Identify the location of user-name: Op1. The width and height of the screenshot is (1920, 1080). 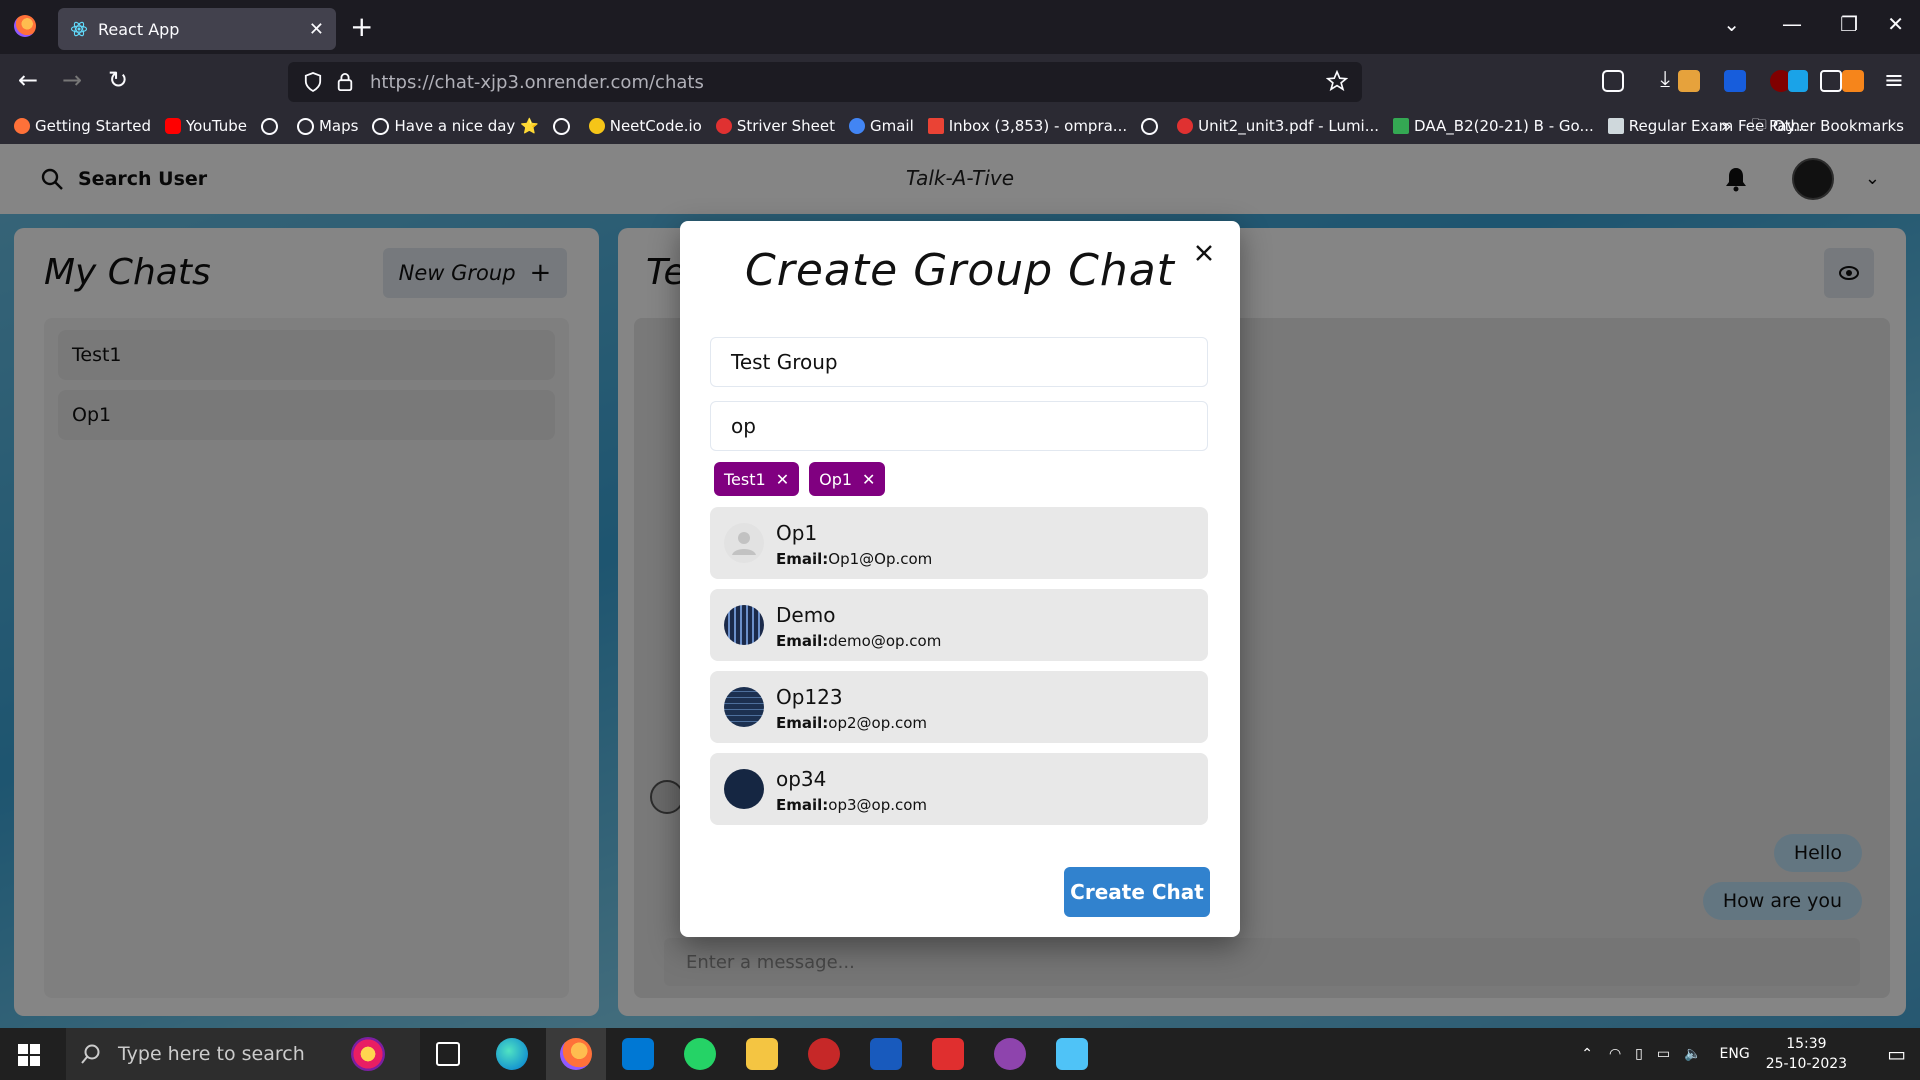
(797, 533).